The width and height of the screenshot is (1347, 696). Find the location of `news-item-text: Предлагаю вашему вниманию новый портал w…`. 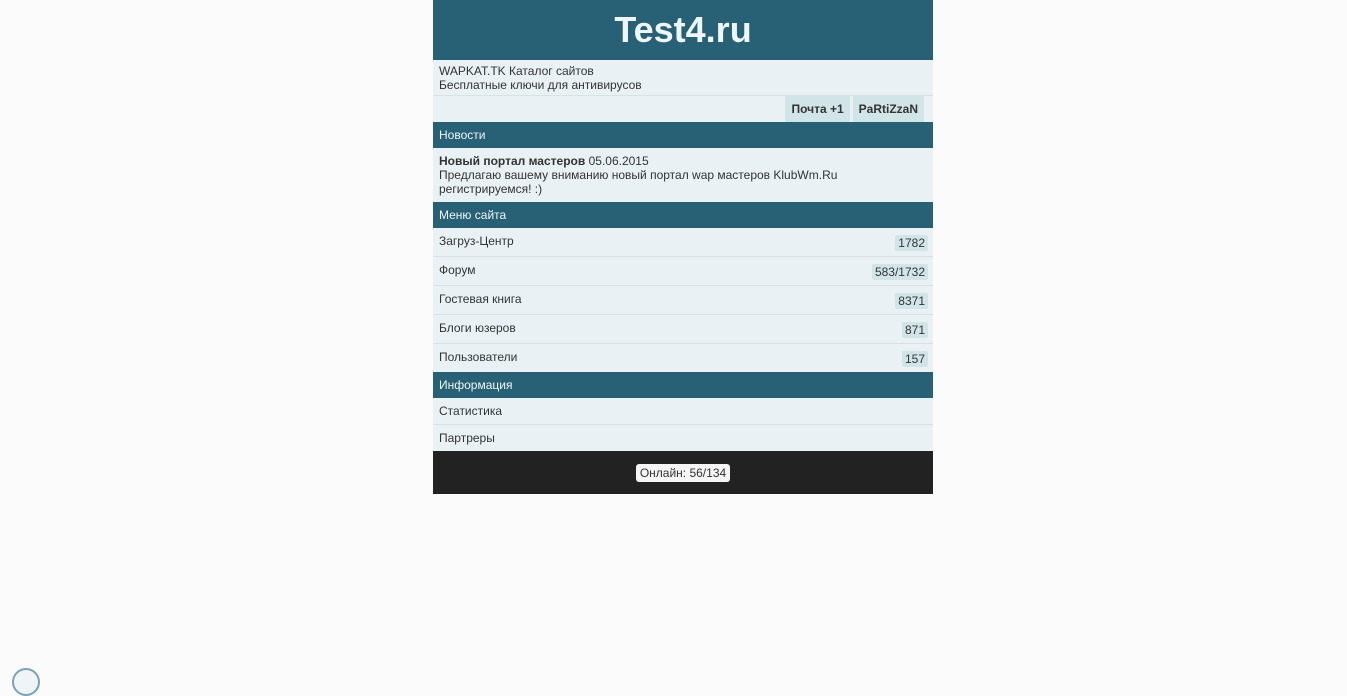

news-item-text: Предлагаю вашему вниманию новый портал w… is located at coordinates (638, 182).